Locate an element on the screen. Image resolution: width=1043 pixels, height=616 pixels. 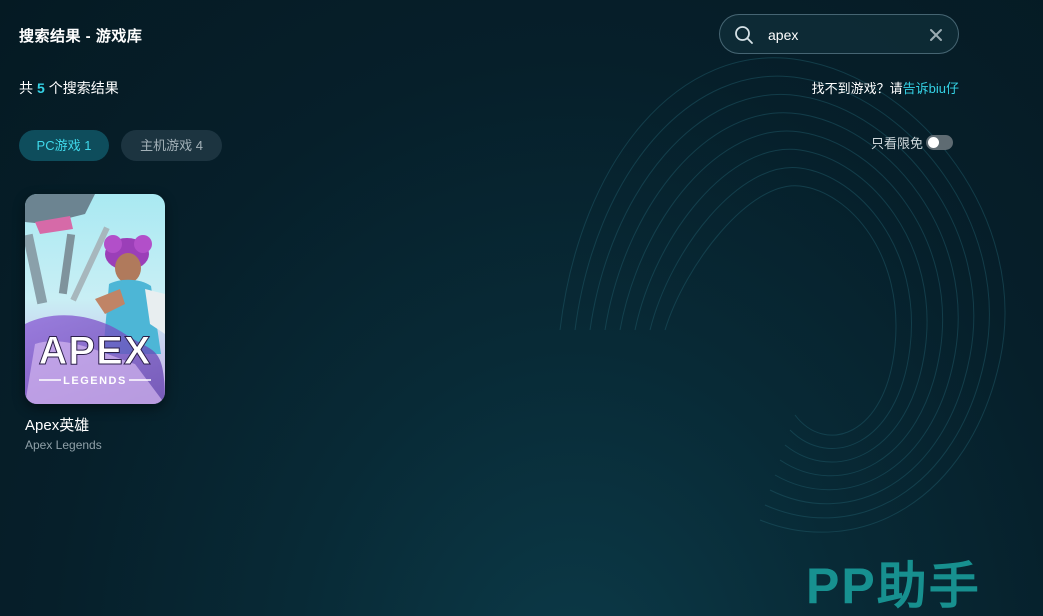
game-card: APEX LEGENDS Apex英雄 Apex Legends is located at coordinates (95, 323).